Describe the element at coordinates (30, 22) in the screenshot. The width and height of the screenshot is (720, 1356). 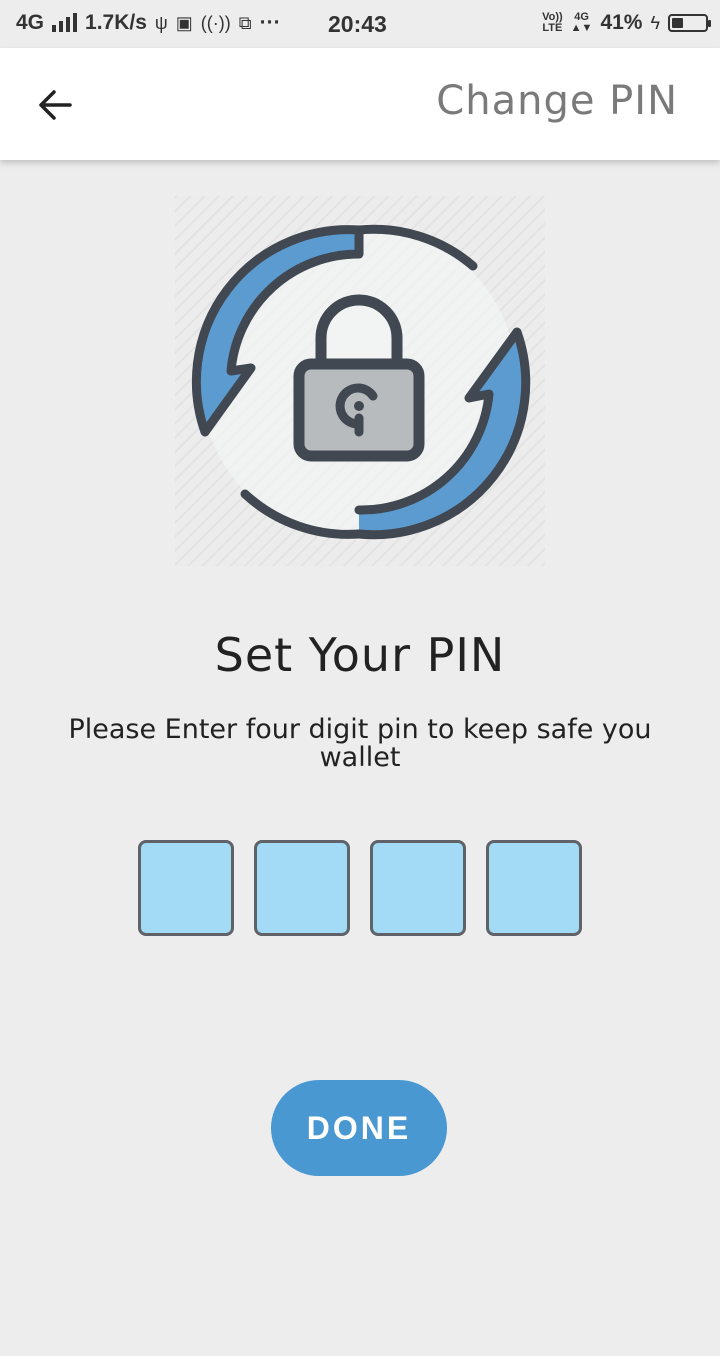
I see `network-type: 4G` at that location.